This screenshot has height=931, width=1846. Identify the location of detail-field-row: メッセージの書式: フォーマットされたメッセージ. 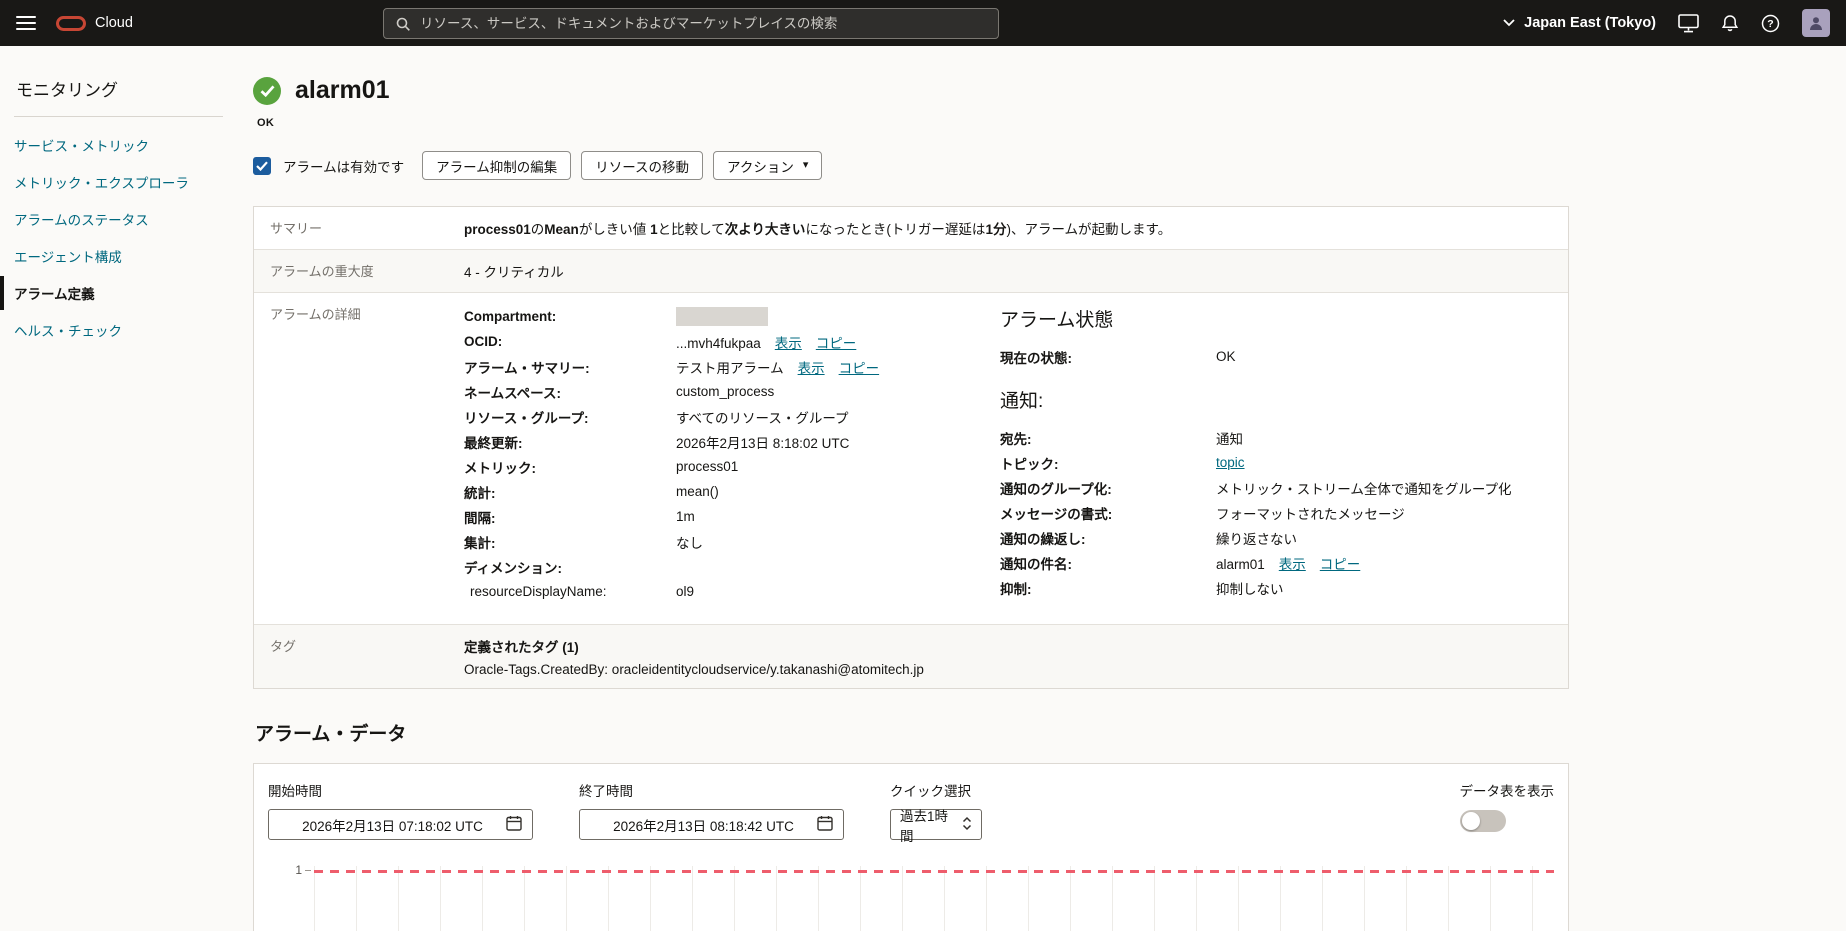
(1276, 512).